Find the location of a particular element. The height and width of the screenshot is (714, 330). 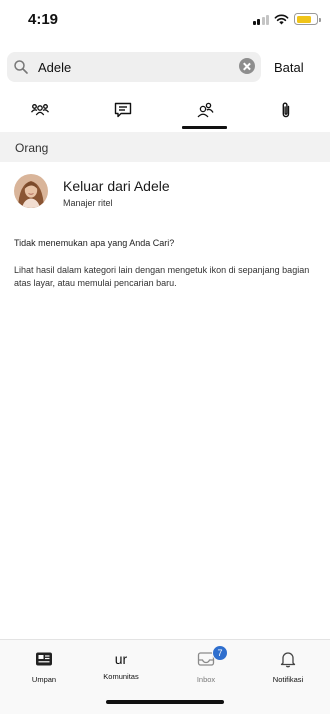

tab-messages is located at coordinates (123, 113).